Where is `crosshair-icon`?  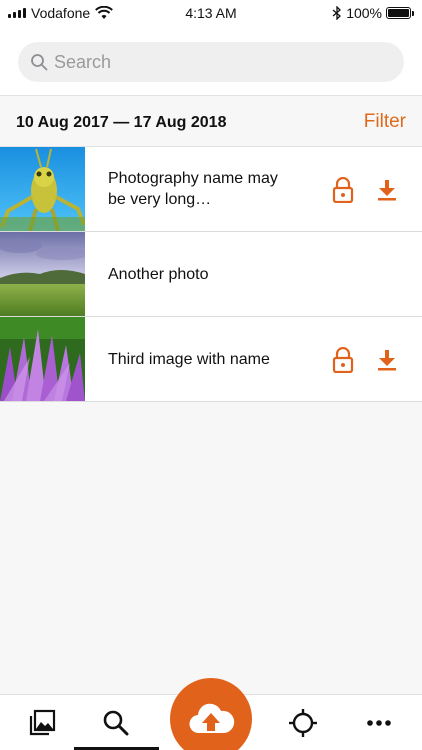 crosshair-icon is located at coordinates (303, 723).